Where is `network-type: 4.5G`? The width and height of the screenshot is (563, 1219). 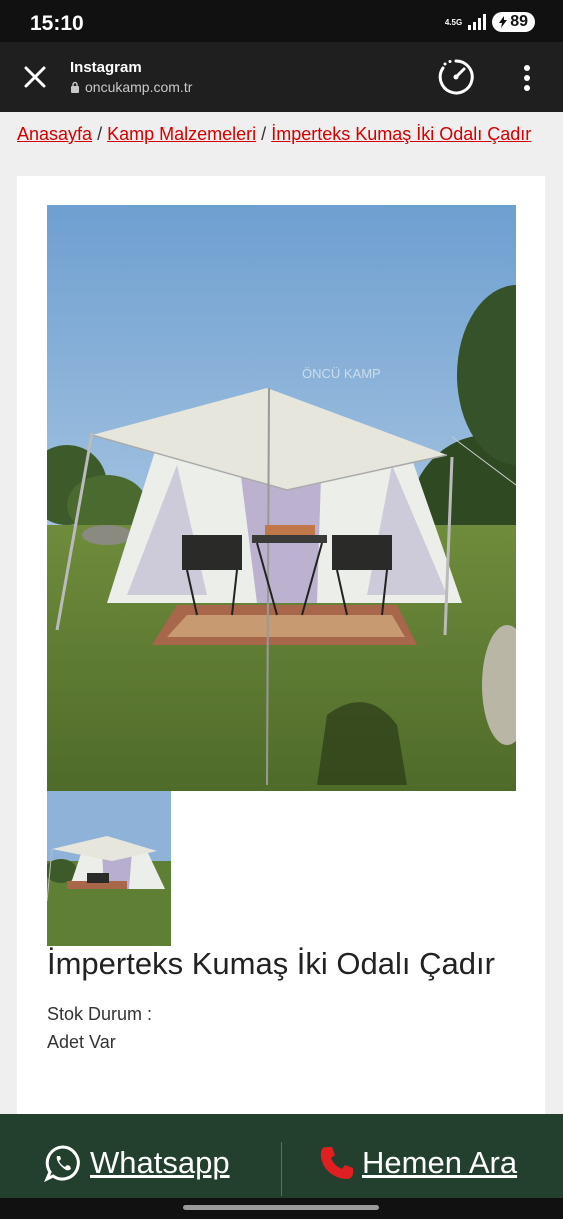
network-type: 4.5G is located at coordinates (453, 22).